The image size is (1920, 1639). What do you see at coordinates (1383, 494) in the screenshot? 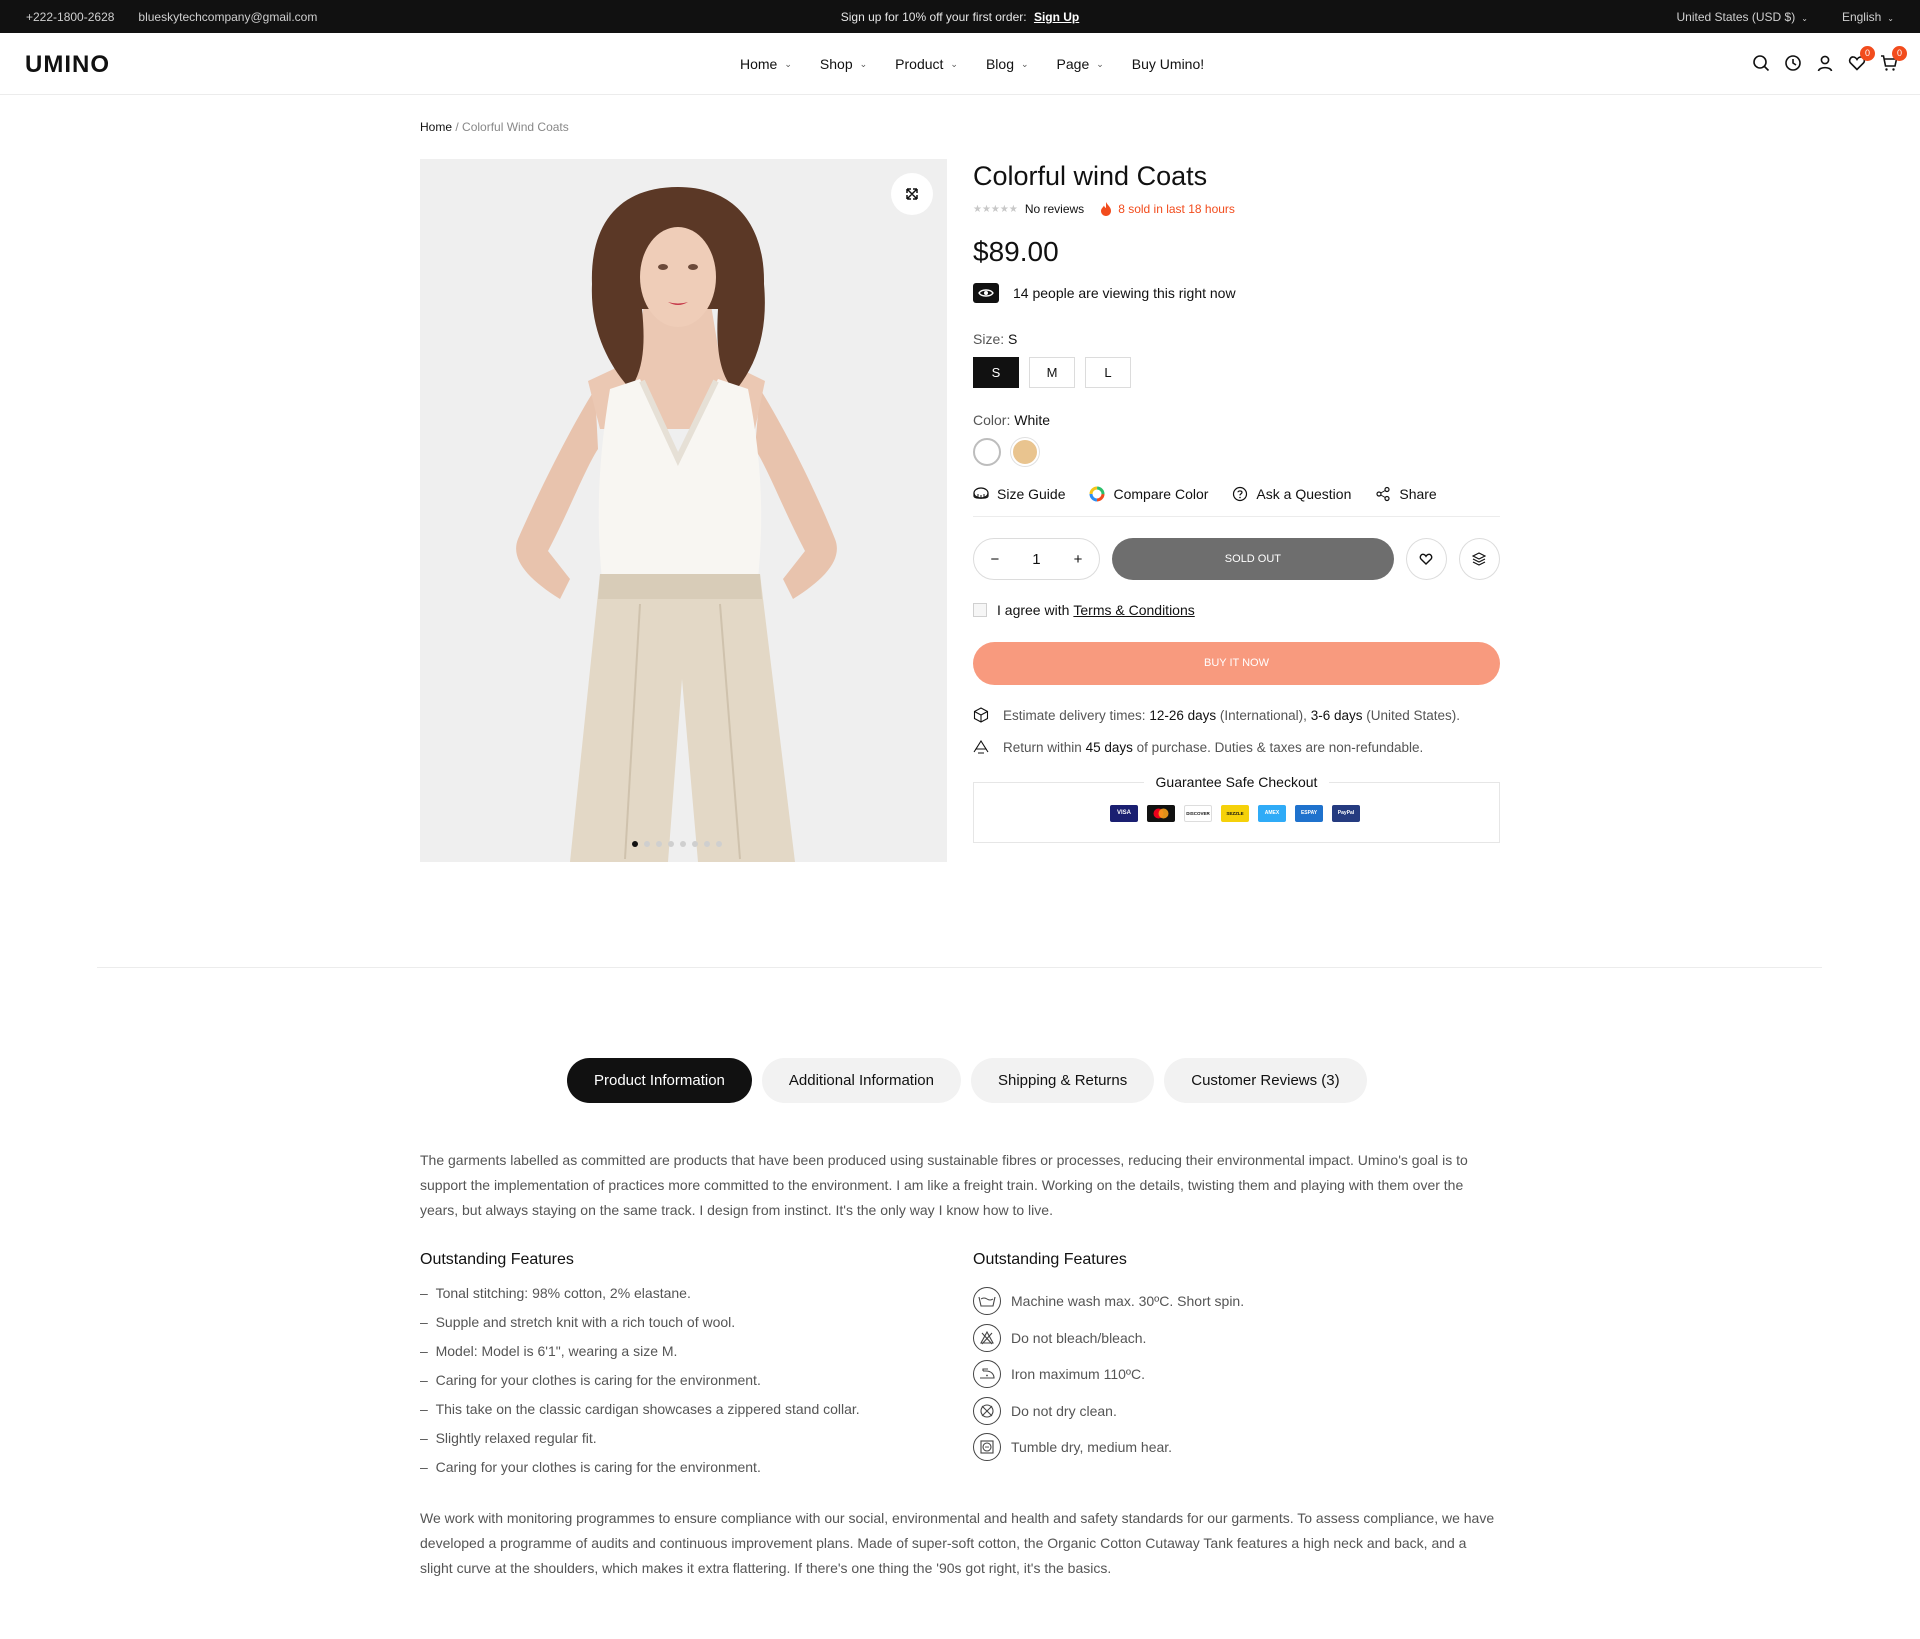
I see `share-icon` at bounding box center [1383, 494].